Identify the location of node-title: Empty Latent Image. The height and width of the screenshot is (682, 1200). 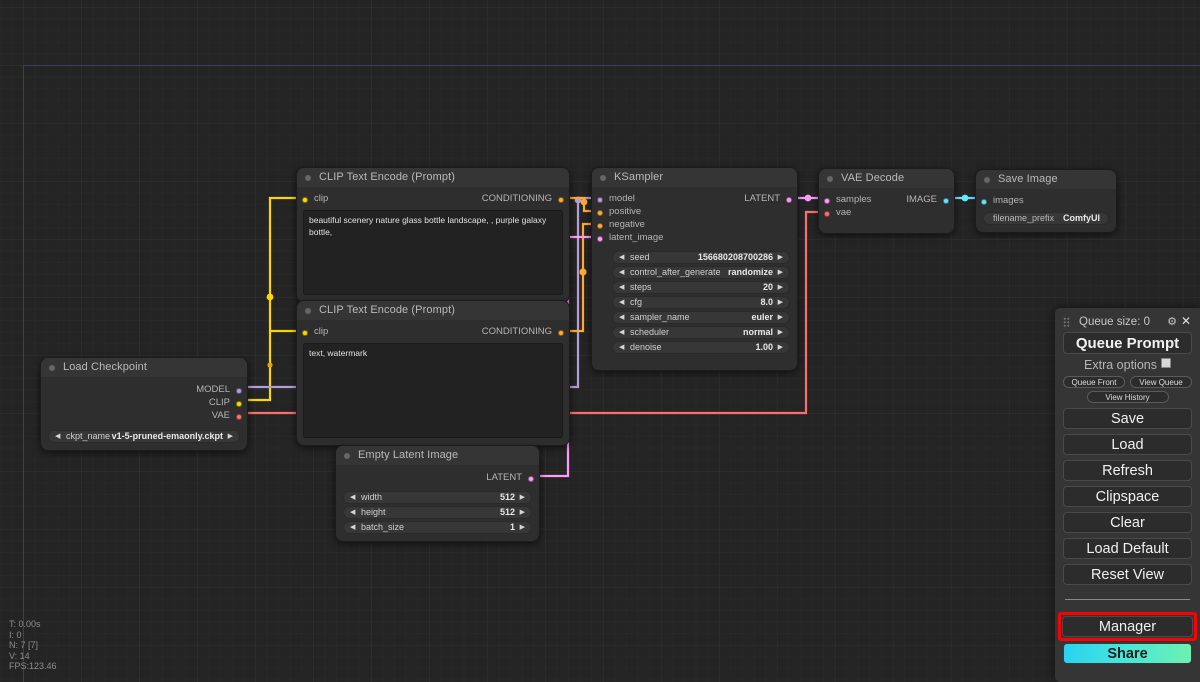
(437, 455).